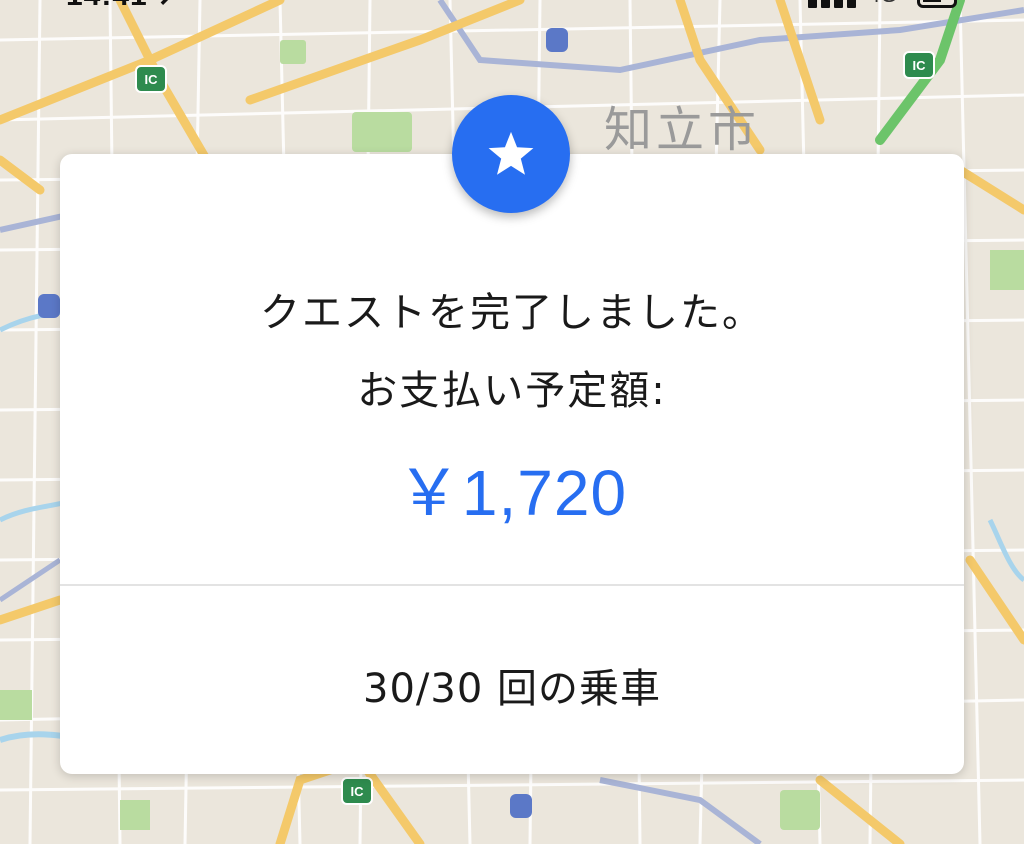  What do you see at coordinates (512, 585) in the screenshot?
I see `divider` at bounding box center [512, 585].